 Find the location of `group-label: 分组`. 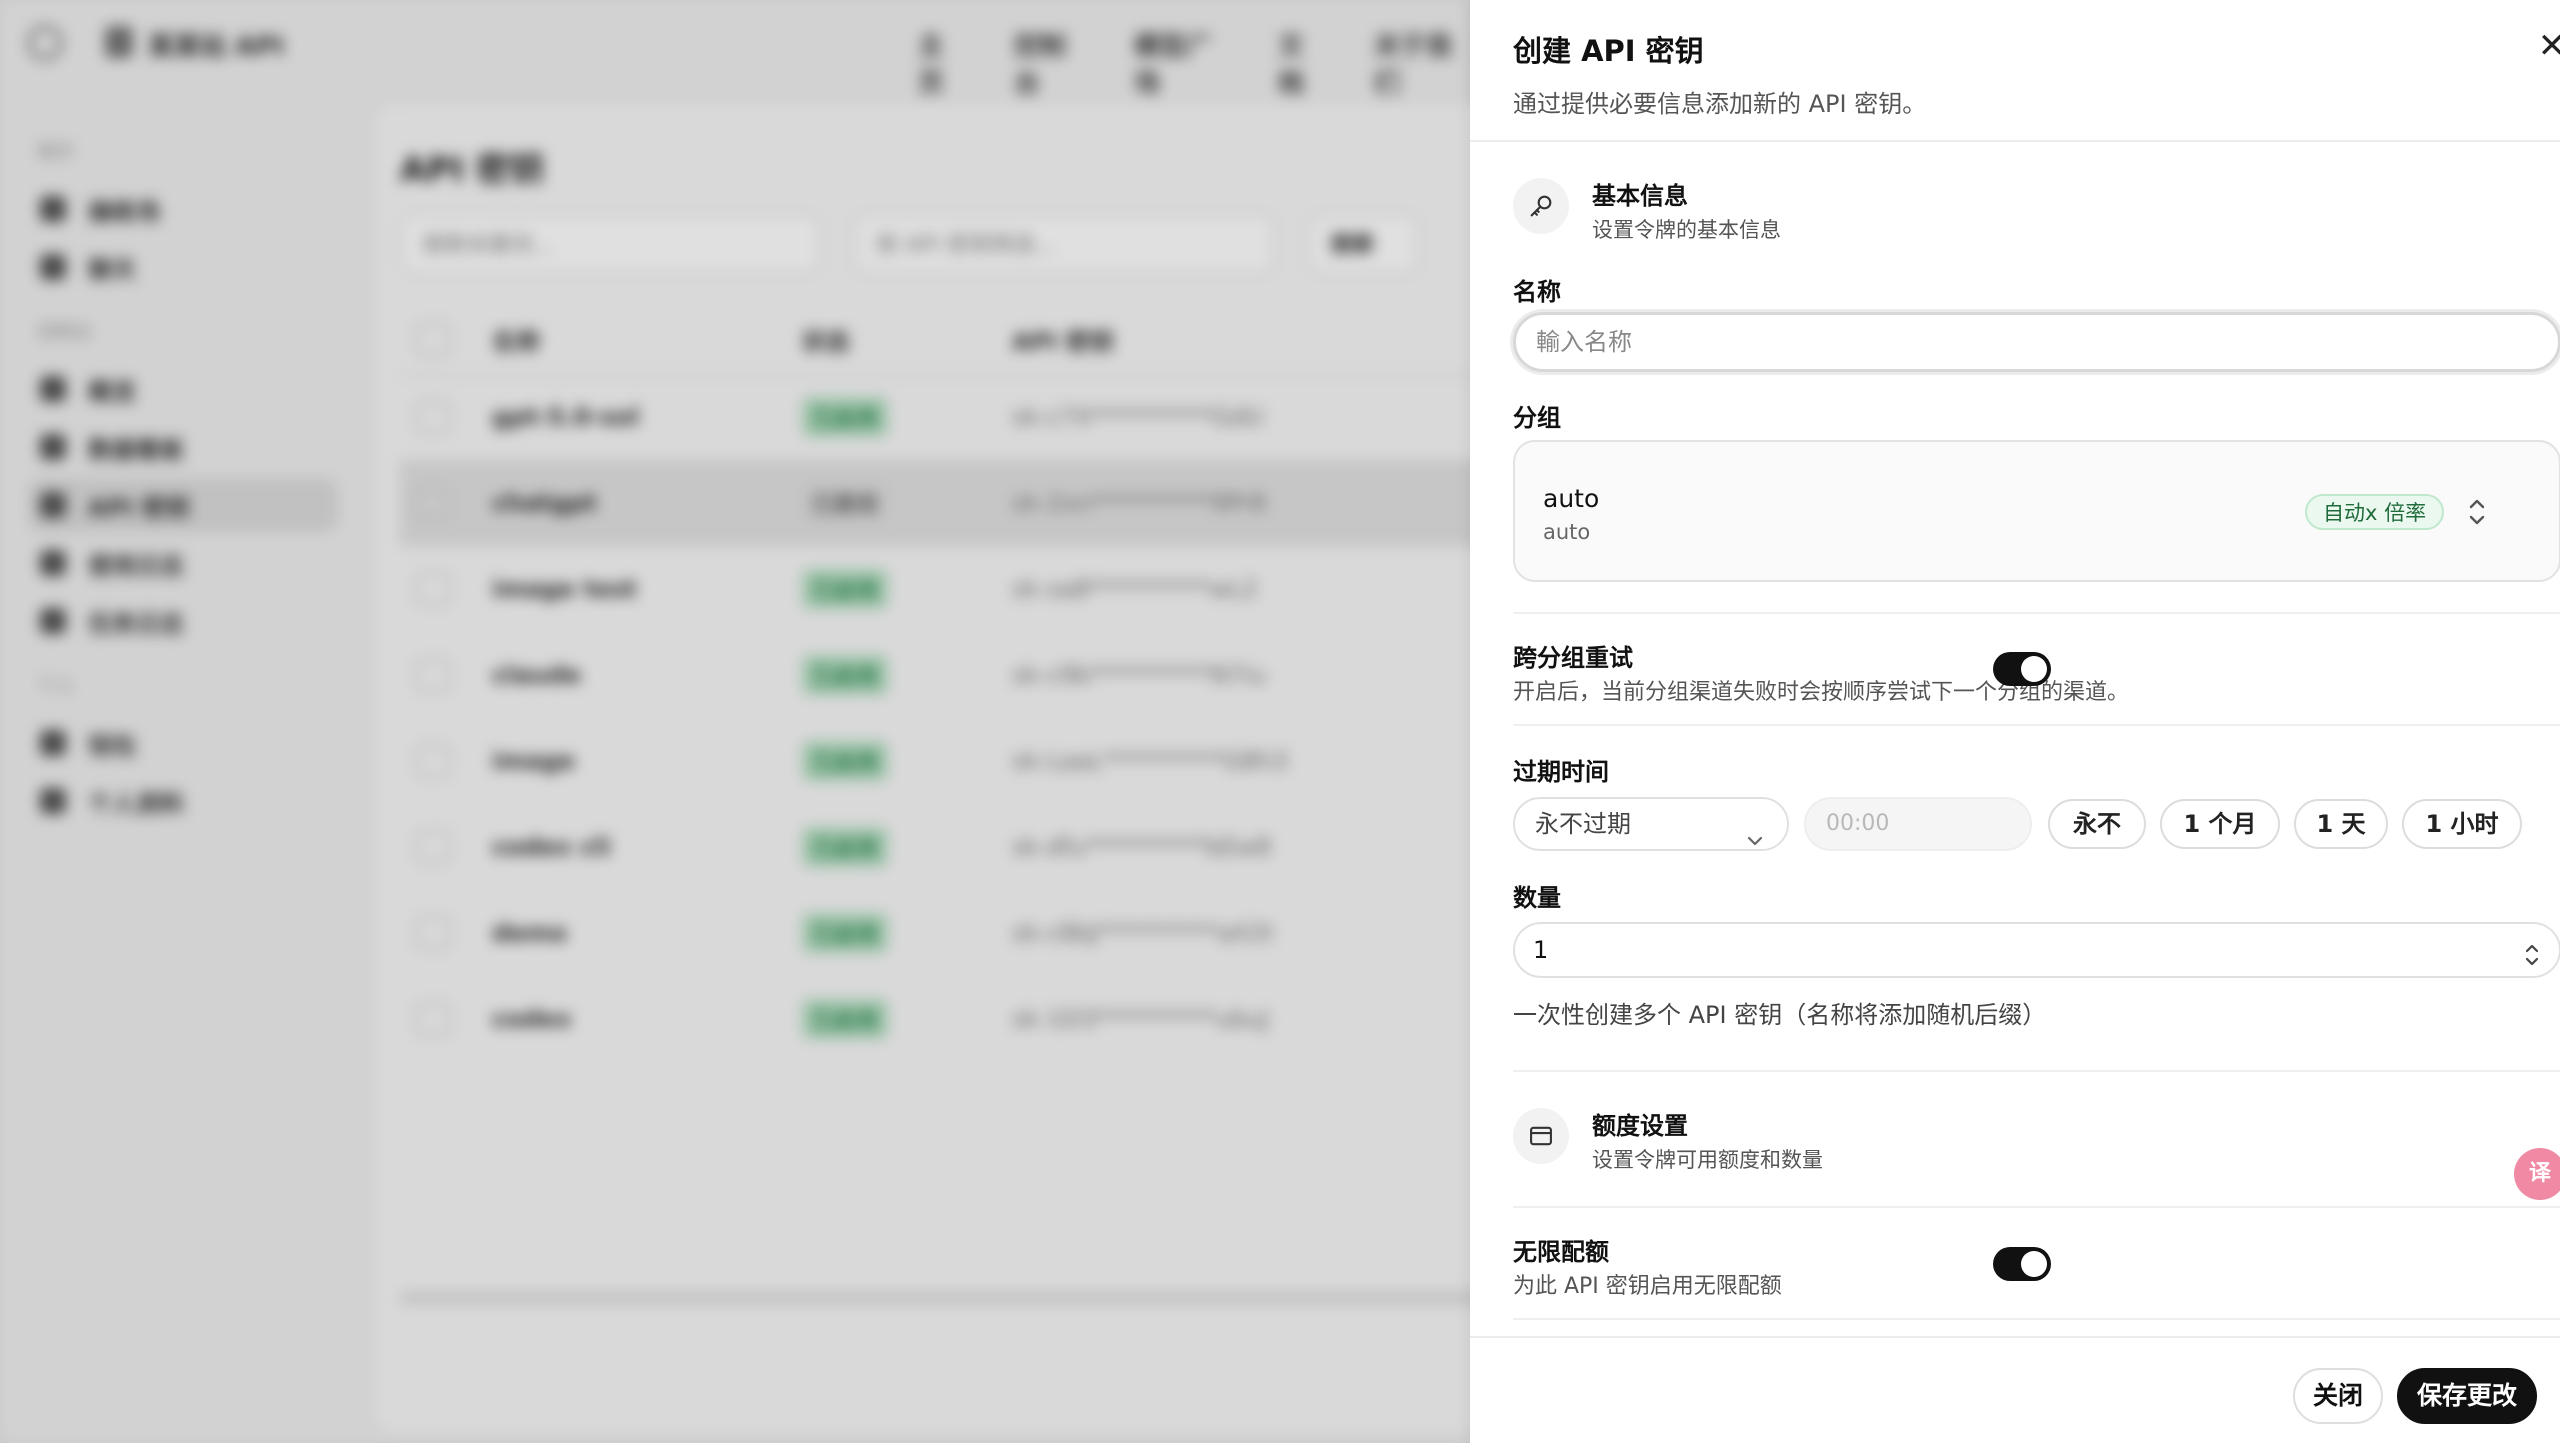

group-label: 分组 is located at coordinates (1537, 418).